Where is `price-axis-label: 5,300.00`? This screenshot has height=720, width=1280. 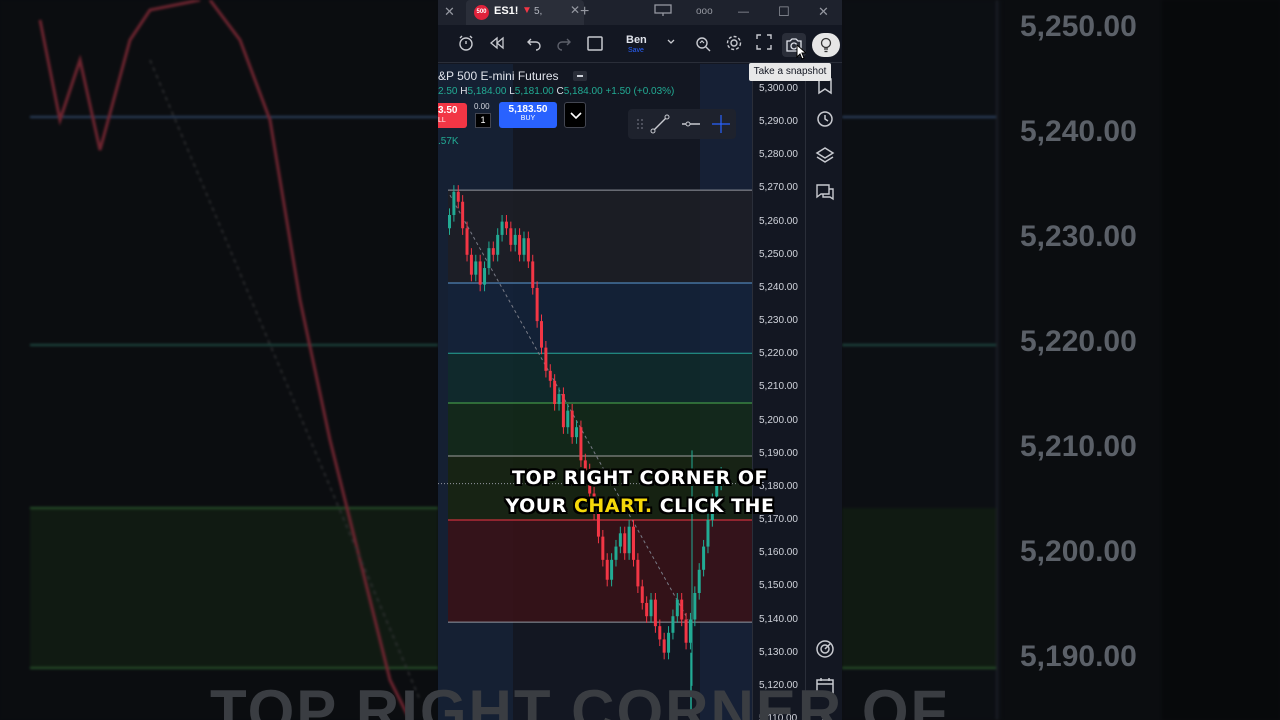
price-axis-label: 5,300.00 is located at coordinates (778, 88).